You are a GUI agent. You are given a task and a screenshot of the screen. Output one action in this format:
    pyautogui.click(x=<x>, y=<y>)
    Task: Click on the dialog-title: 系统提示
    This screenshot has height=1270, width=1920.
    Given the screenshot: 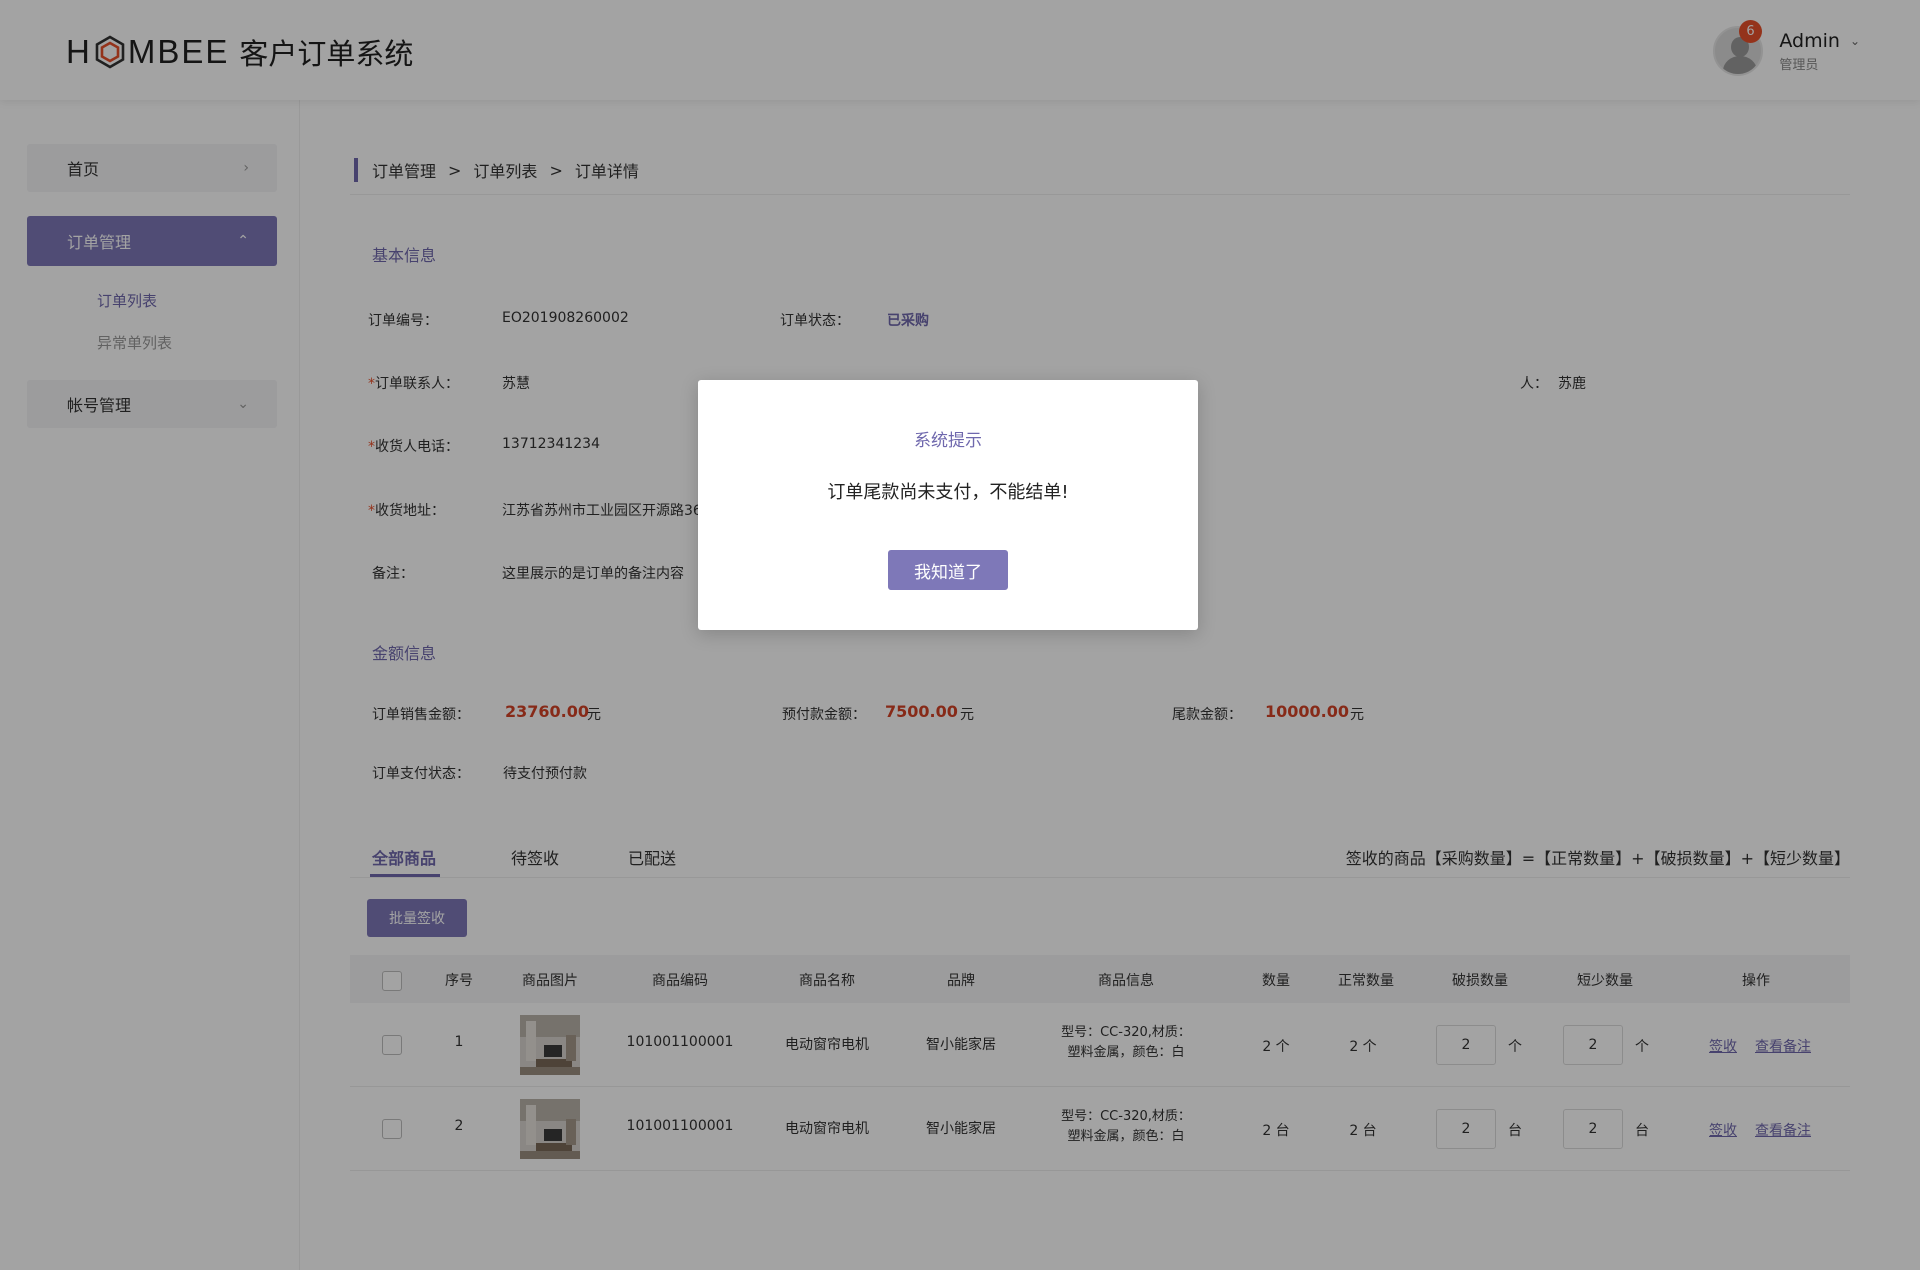 What is the action you would take?
    pyautogui.click(x=948, y=441)
    